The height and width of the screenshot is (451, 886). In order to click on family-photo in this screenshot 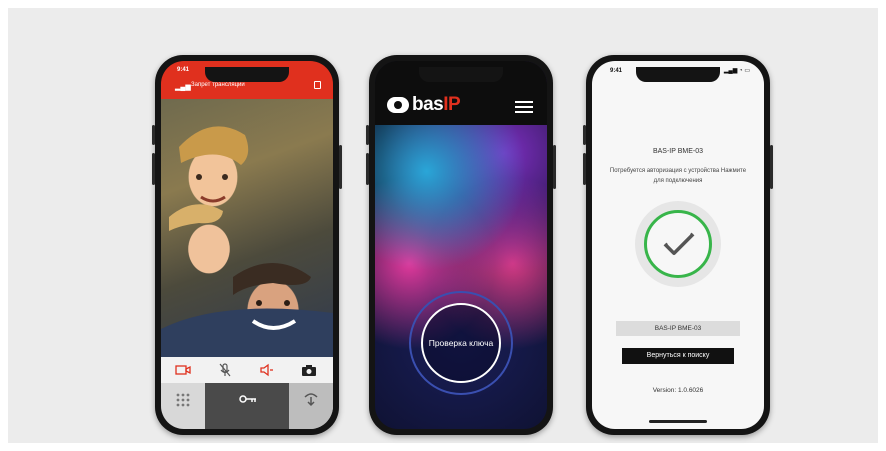, I will do `click(247, 241)`.